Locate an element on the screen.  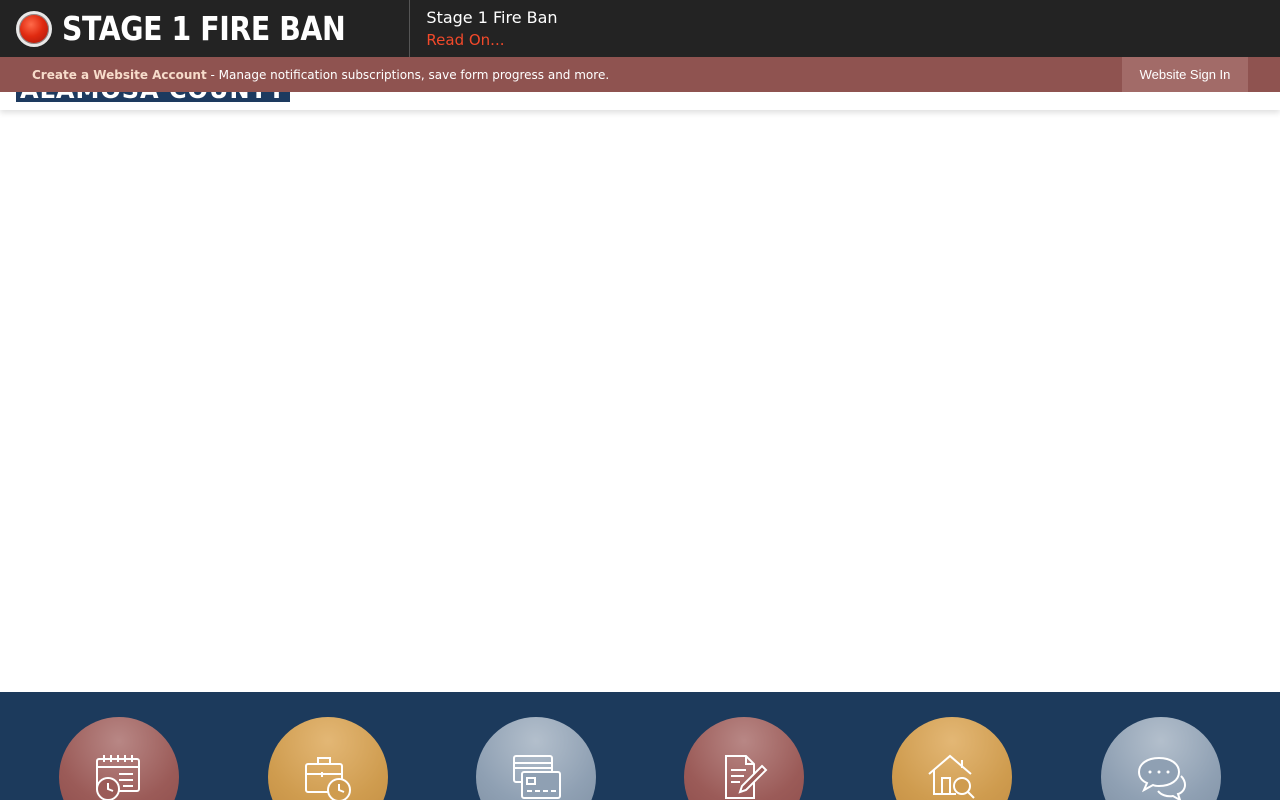
alert-light-icon is located at coordinates (34, 28).